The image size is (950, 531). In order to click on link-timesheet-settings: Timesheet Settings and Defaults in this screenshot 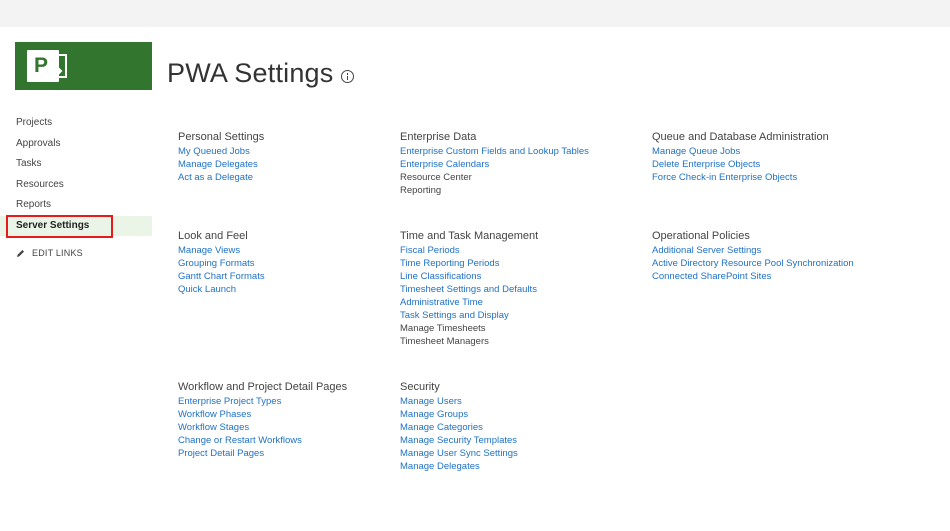, I will do `click(469, 289)`.